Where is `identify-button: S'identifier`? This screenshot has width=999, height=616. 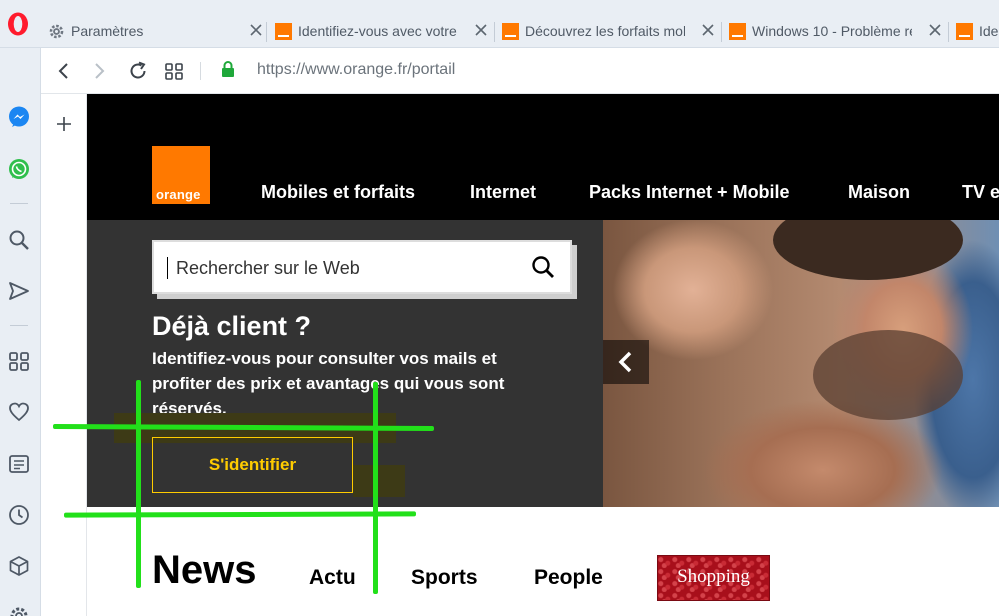 identify-button: S'identifier is located at coordinates (252, 465).